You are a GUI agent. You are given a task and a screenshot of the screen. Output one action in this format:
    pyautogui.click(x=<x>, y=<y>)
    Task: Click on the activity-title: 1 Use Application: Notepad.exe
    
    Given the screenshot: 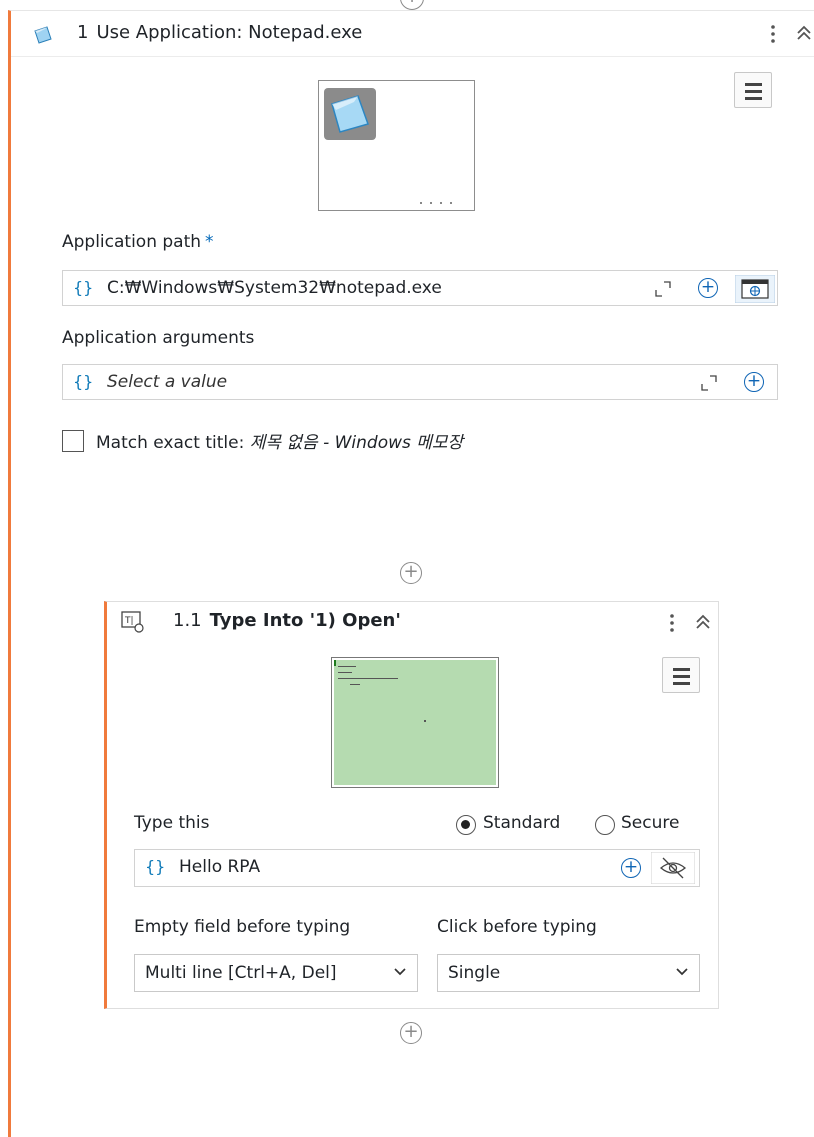 What is the action you would take?
    pyautogui.click(x=219, y=32)
    